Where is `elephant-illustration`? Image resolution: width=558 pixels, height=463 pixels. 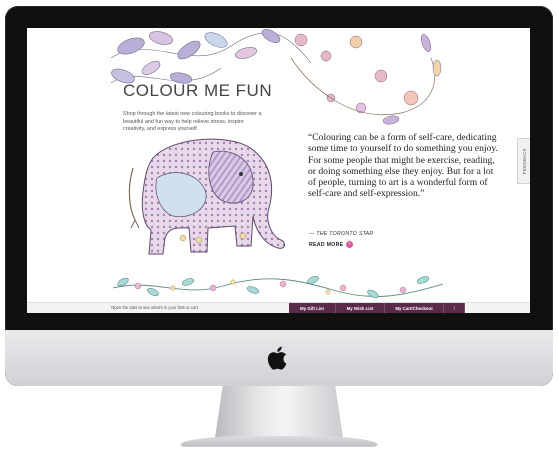
elephant-illustration is located at coordinates (207, 196).